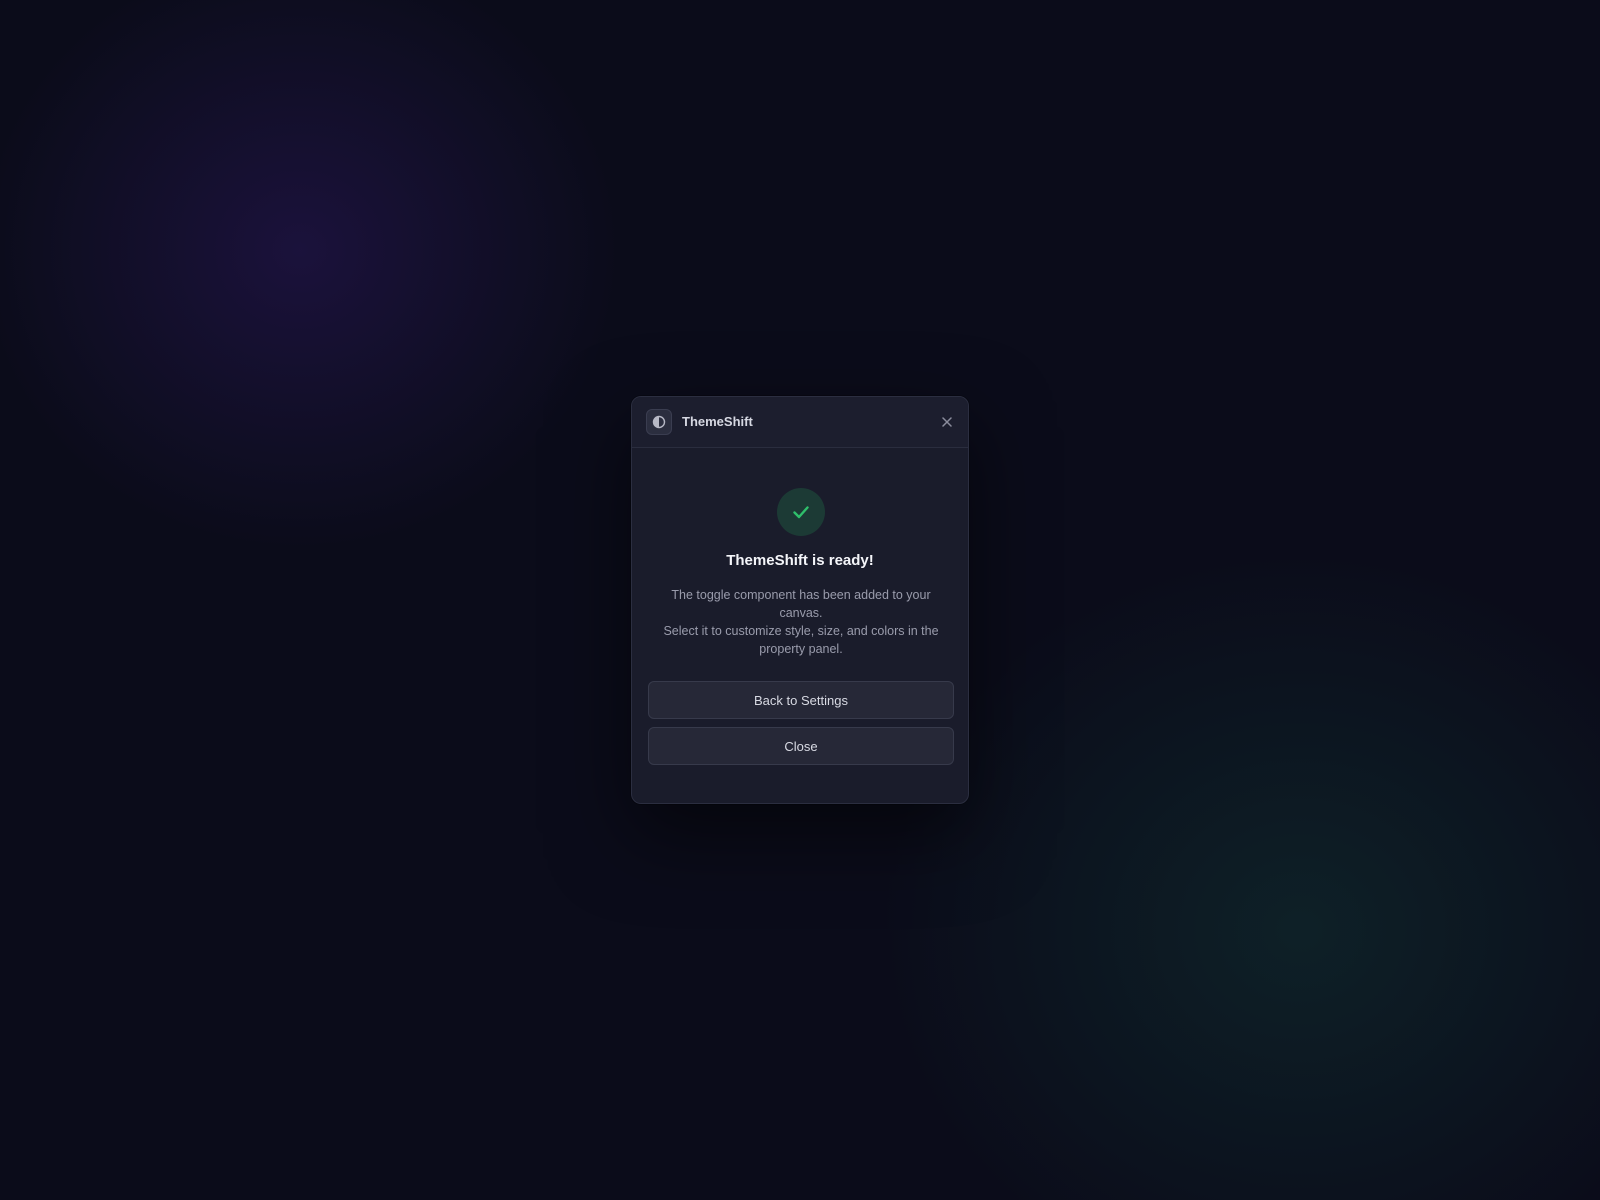 Image resolution: width=1600 pixels, height=1200 pixels. What do you see at coordinates (801, 512) in the screenshot?
I see `checkmark-icon` at bounding box center [801, 512].